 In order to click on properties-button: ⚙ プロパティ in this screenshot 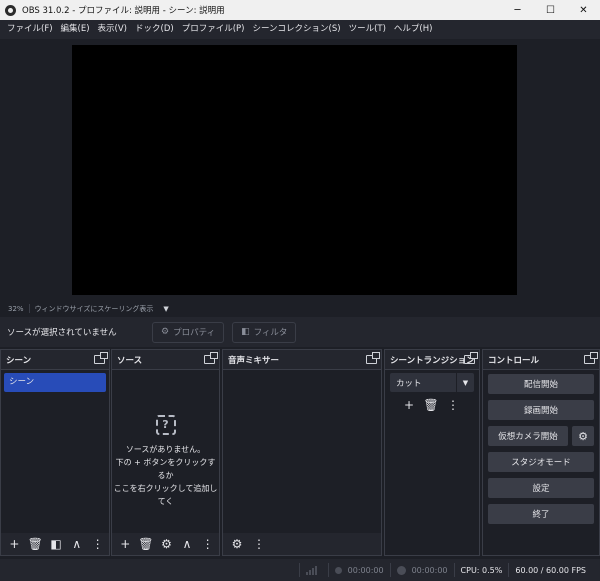, I will do `click(188, 332)`.